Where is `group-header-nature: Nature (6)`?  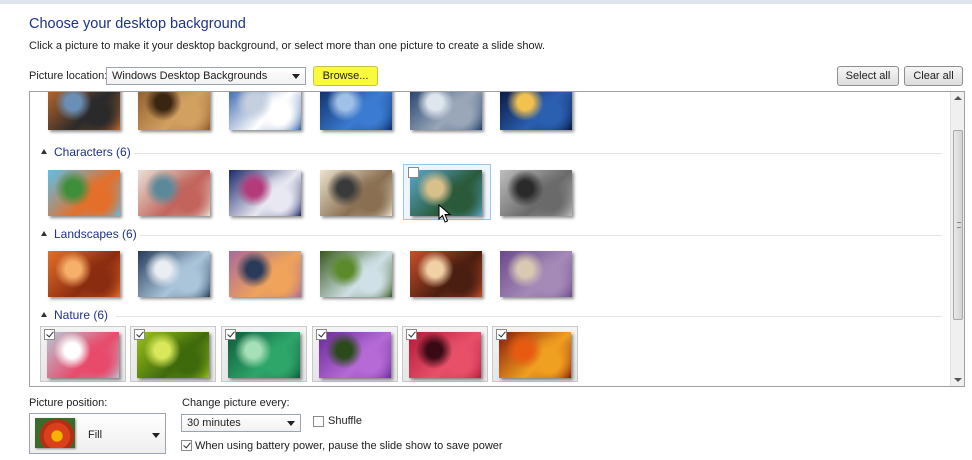
group-header-nature: Nature (6) is located at coordinates (71, 316).